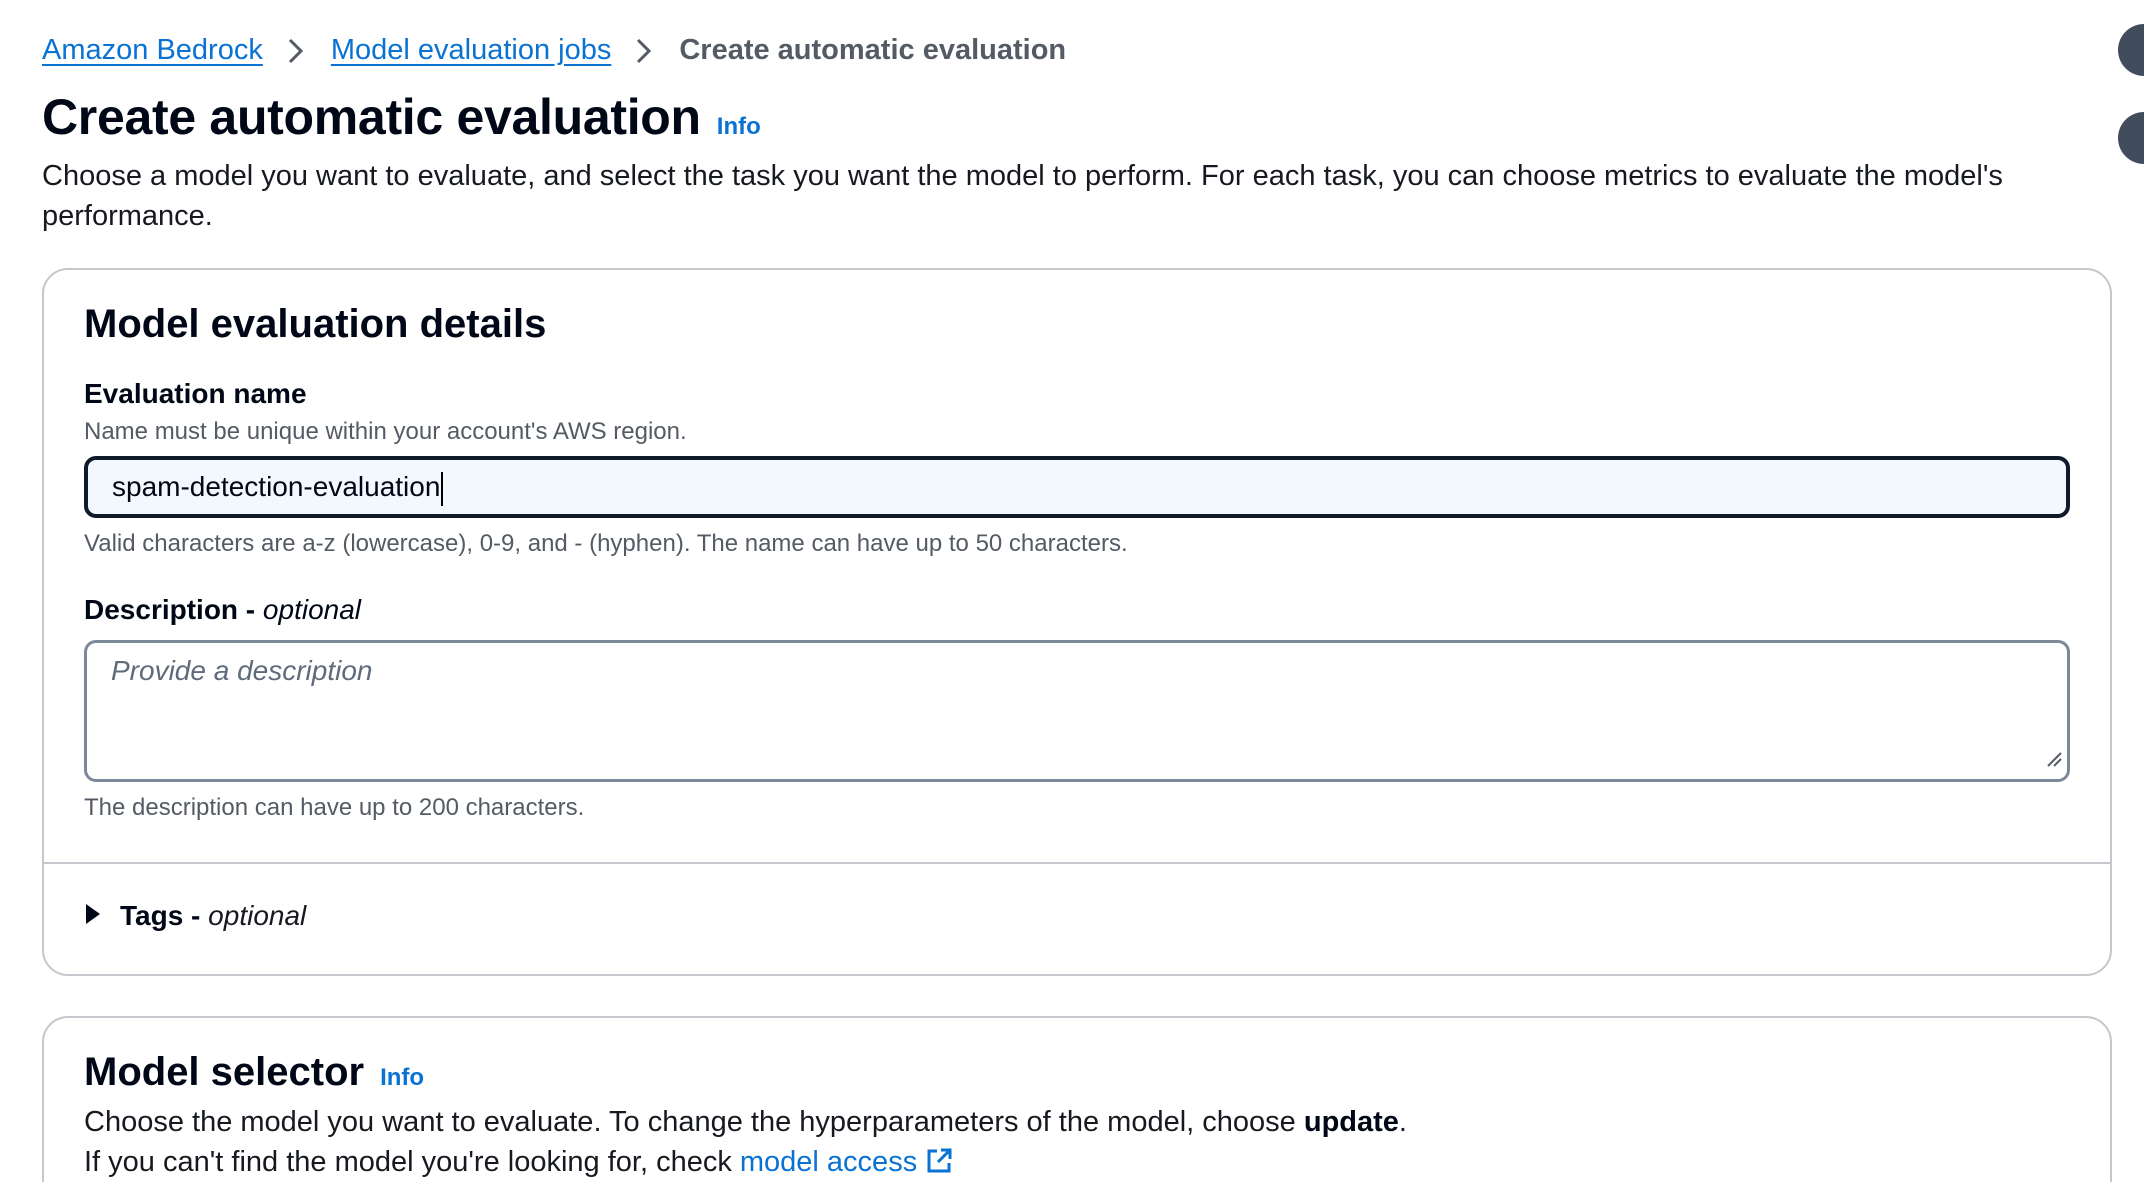 Image resolution: width=2144 pixels, height=1182 pixels. Describe the element at coordinates (170, 609) in the screenshot. I see `description-label-text: Description -` at that location.